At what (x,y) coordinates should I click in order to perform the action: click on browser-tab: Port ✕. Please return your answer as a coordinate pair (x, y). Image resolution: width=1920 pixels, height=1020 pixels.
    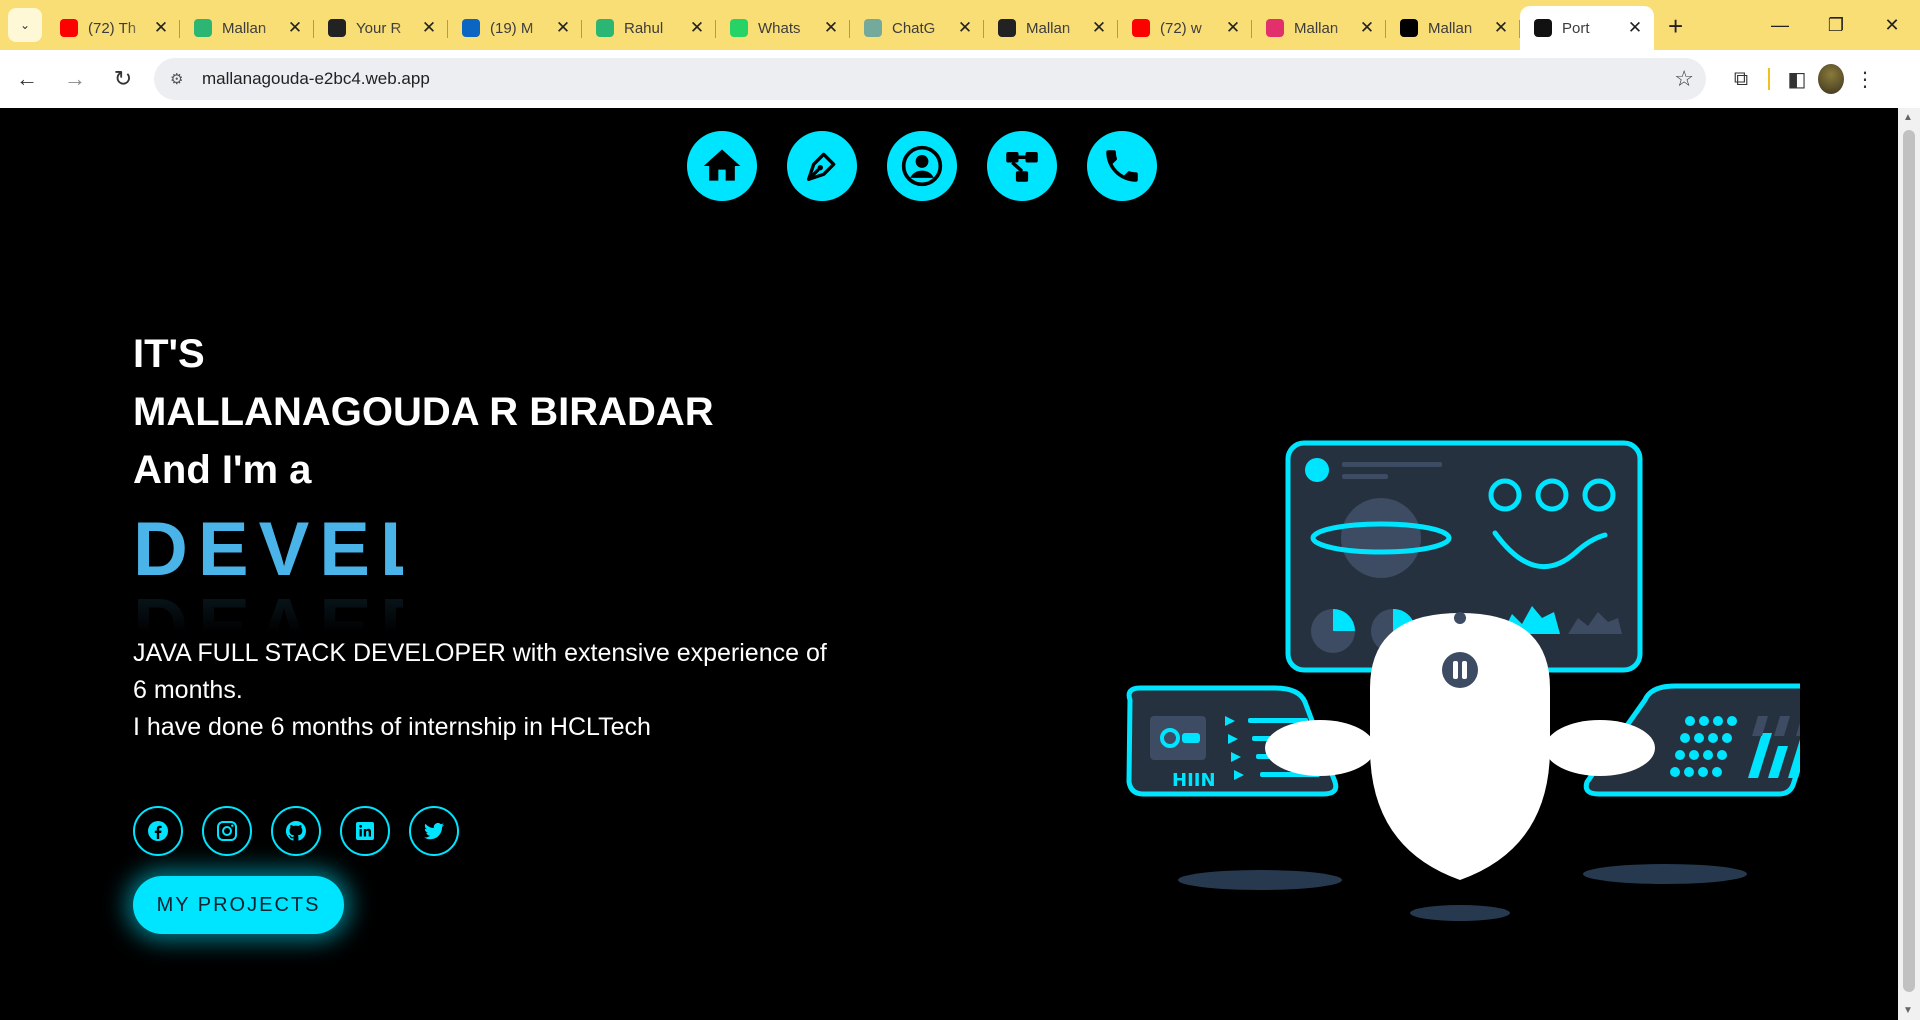
    Looking at the image, I should click on (1587, 28).